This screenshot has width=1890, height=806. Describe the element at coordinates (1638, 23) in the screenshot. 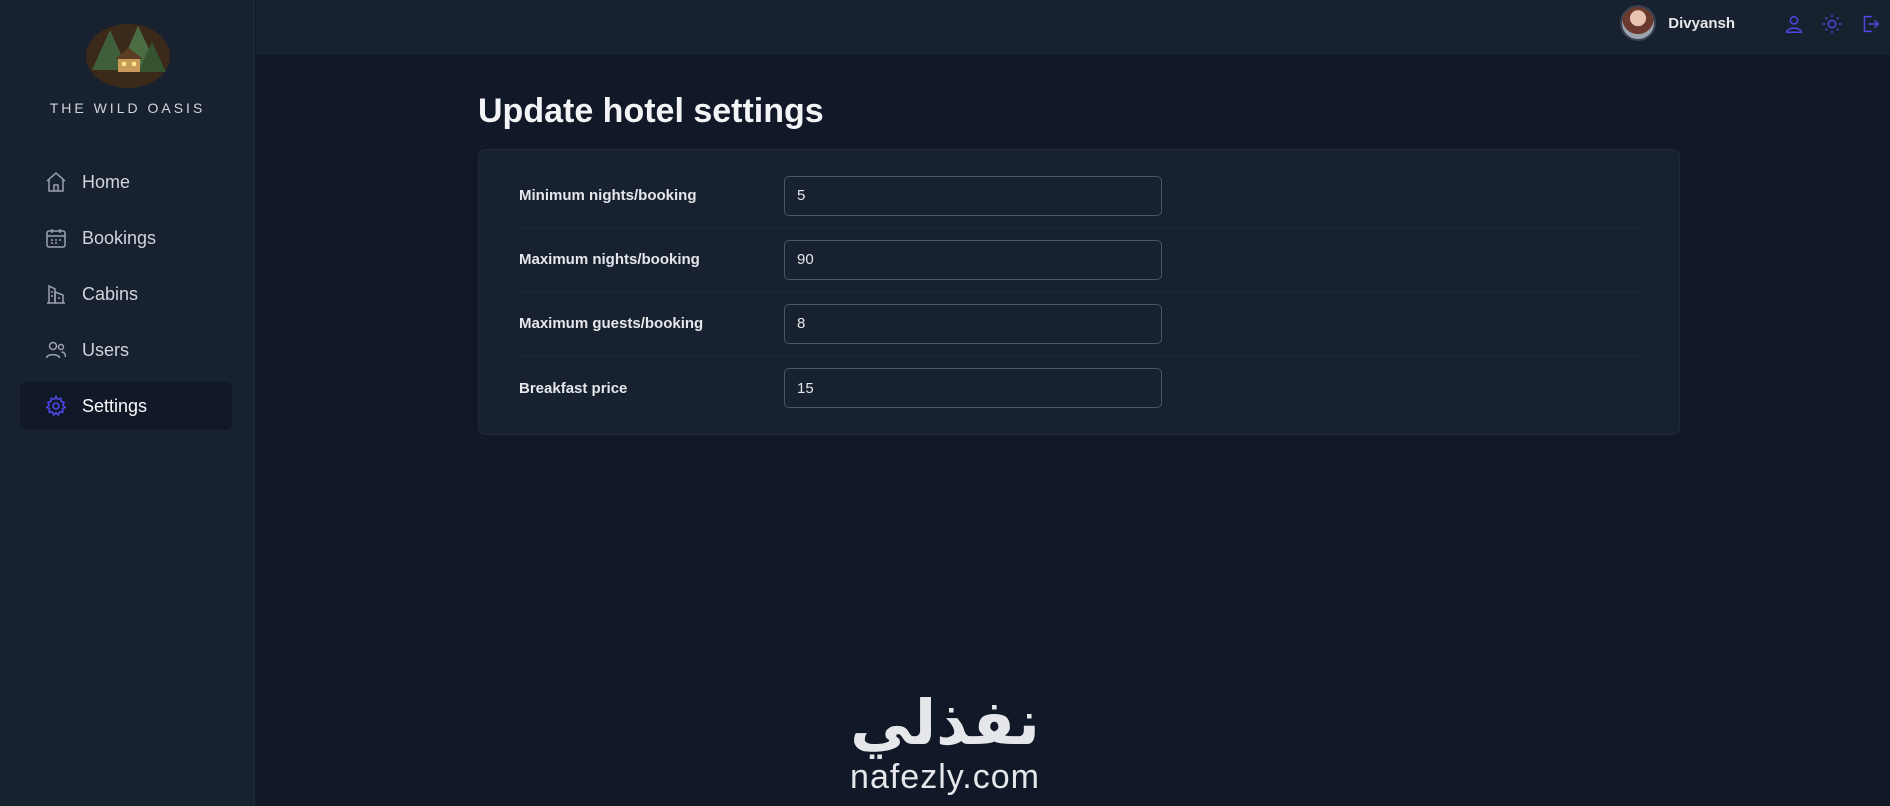

I see `avatar` at that location.